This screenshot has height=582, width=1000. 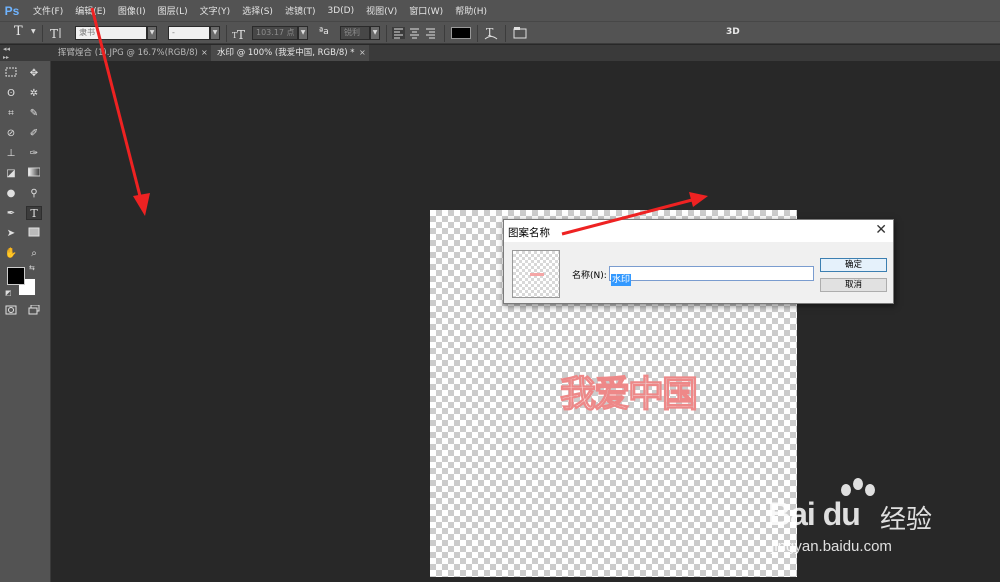 I want to click on name-input-value: 水印, so click(x=621, y=280).